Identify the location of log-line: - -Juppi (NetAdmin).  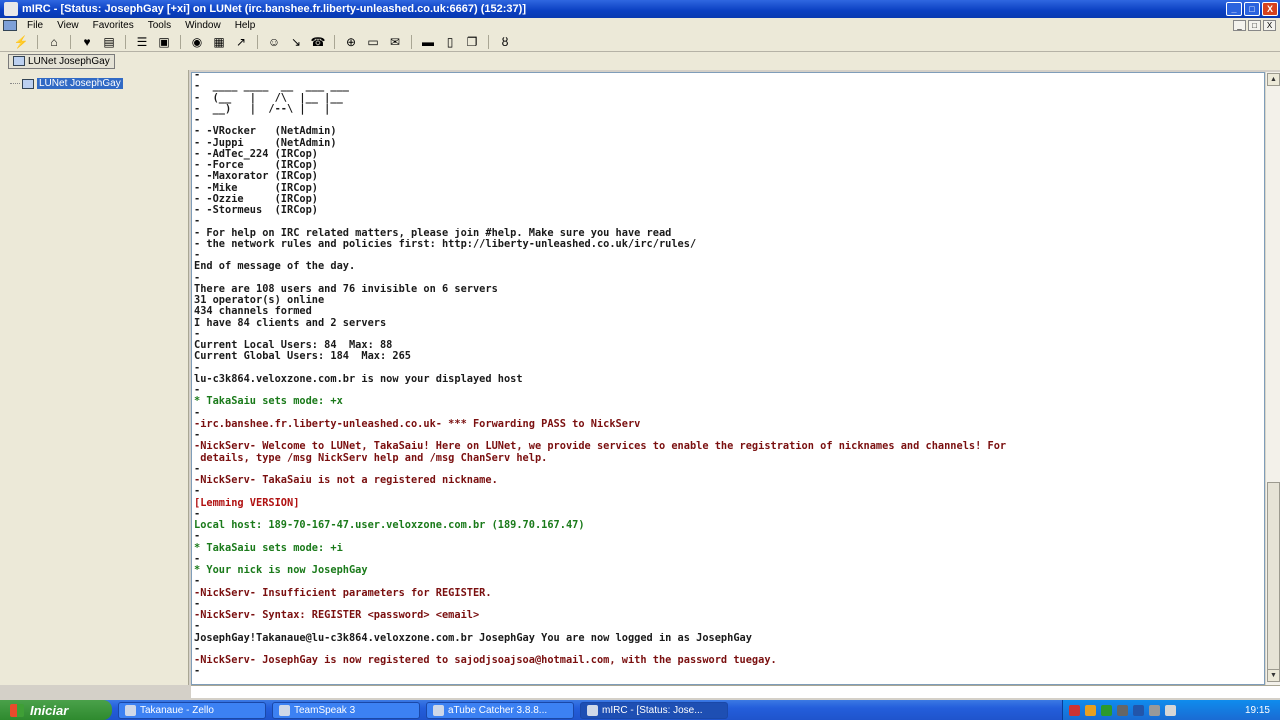
(265, 143).